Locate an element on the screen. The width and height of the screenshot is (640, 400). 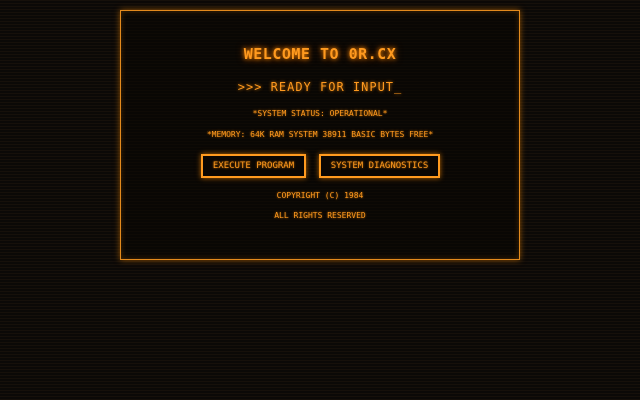
welcome-title: WELCOME TO 0R.CX is located at coordinates (320, 54).